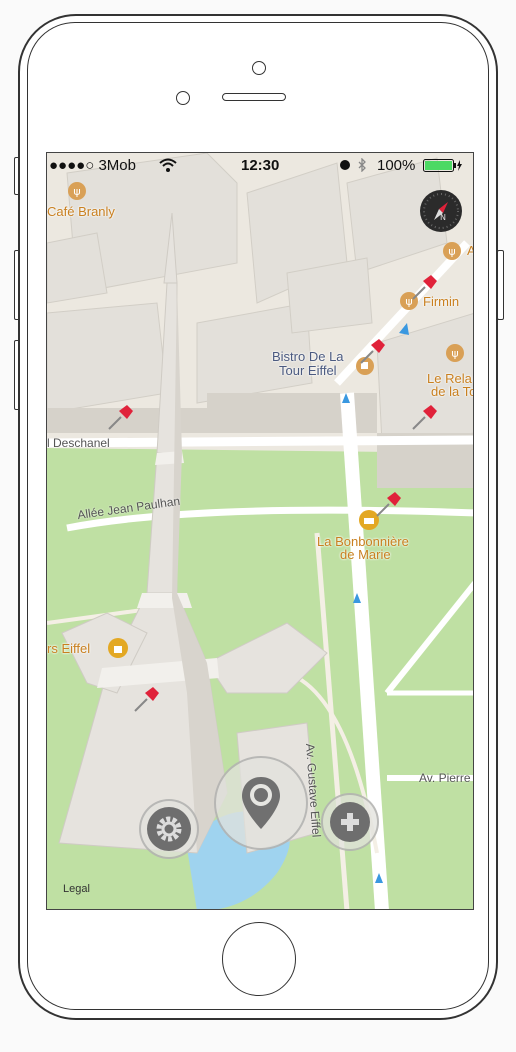  Describe the element at coordinates (470, 250) in the screenshot. I see `poi-label-a: A` at that location.